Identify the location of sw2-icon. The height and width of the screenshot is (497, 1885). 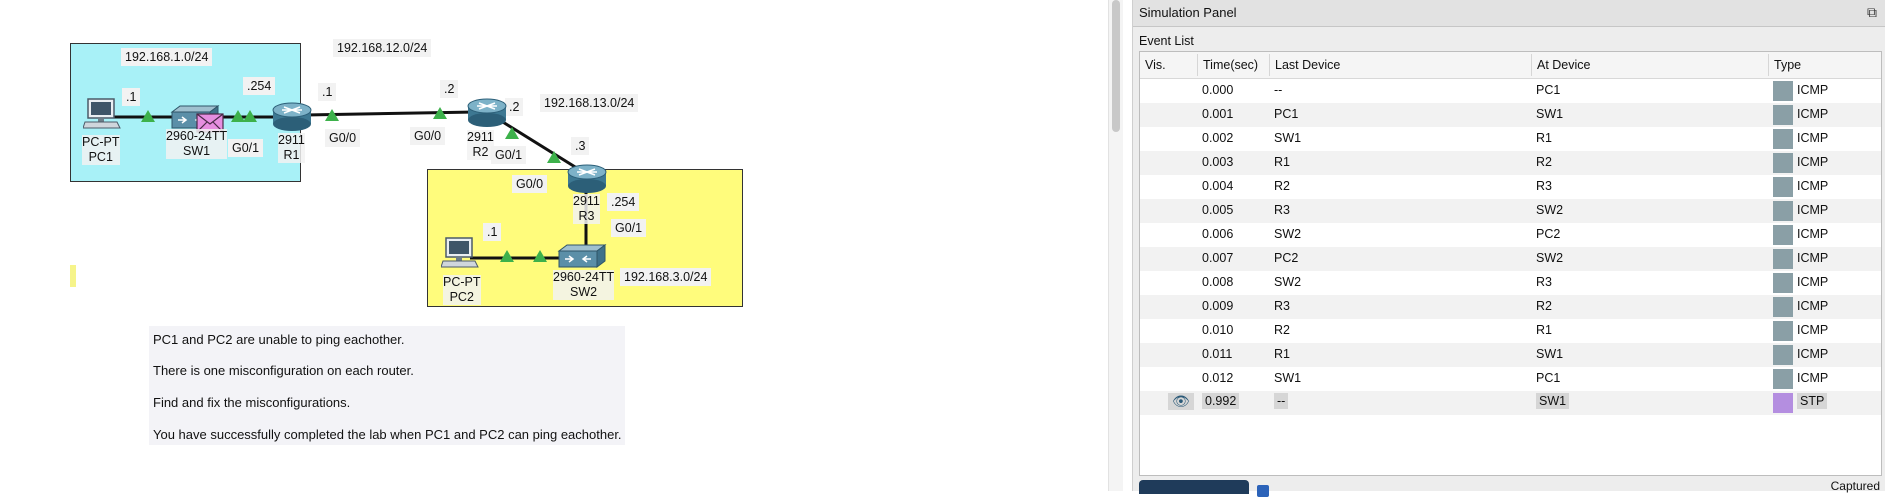
(583, 257).